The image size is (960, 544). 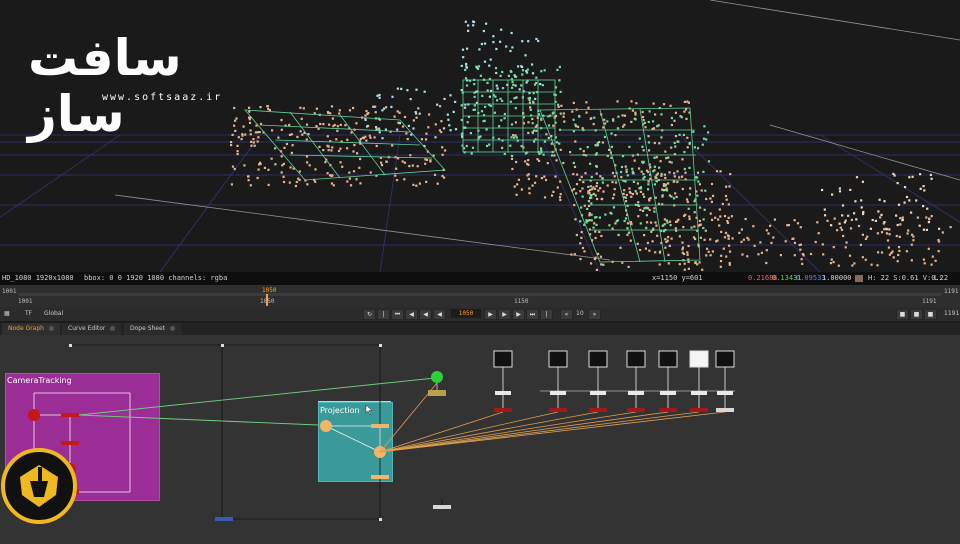 I want to click on node-dot, so click(x=442, y=507).